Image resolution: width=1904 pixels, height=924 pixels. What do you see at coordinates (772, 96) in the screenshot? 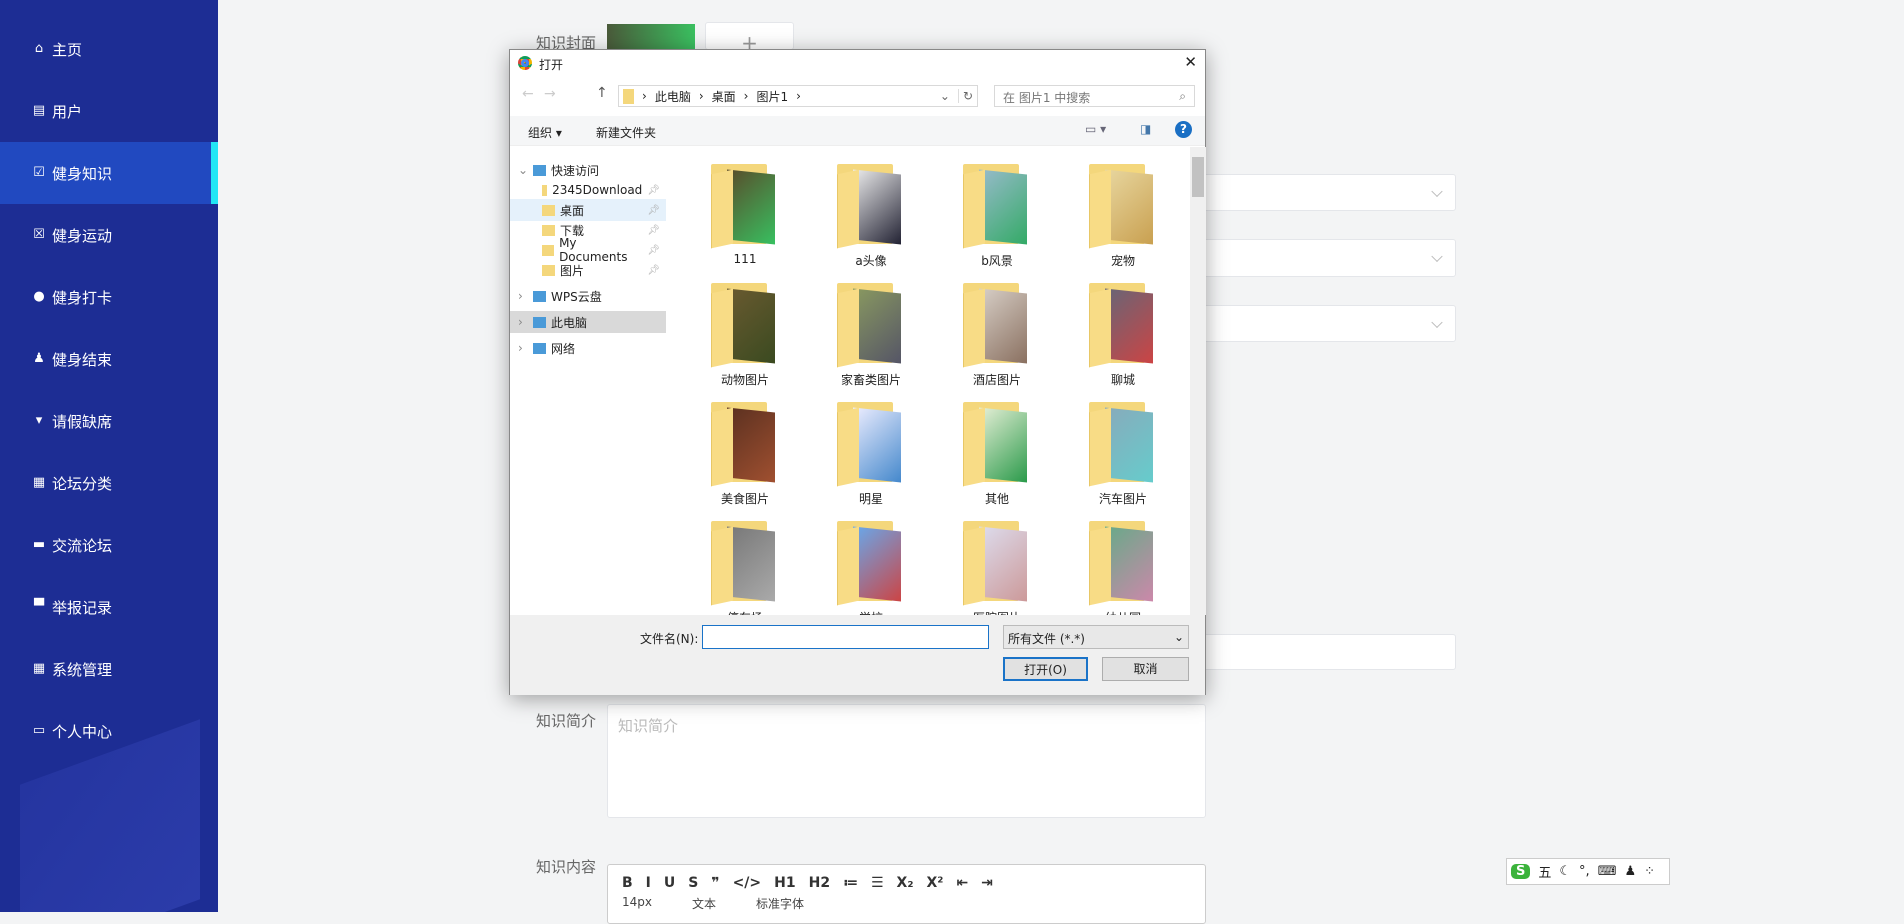
I see `breadcrumb-item: 图片1` at bounding box center [772, 96].